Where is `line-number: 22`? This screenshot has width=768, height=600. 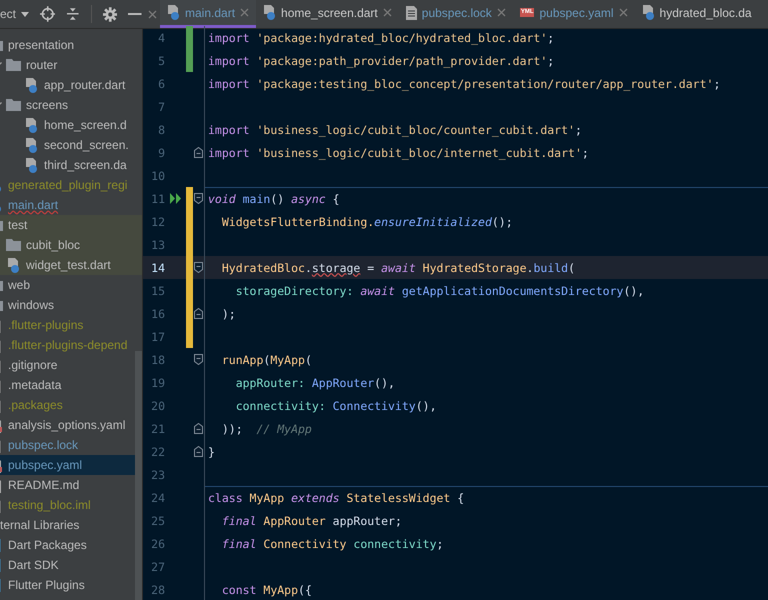
line-number: 22 is located at coordinates (157, 451).